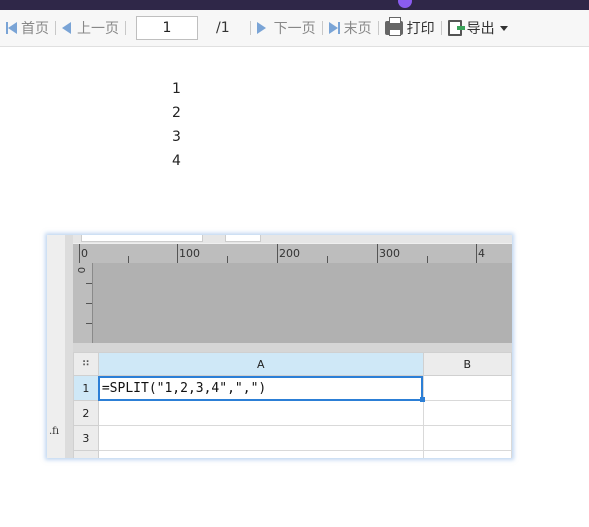 The width and height of the screenshot is (589, 527). What do you see at coordinates (86, 454) in the screenshot?
I see `row-header-4: 4` at bounding box center [86, 454].